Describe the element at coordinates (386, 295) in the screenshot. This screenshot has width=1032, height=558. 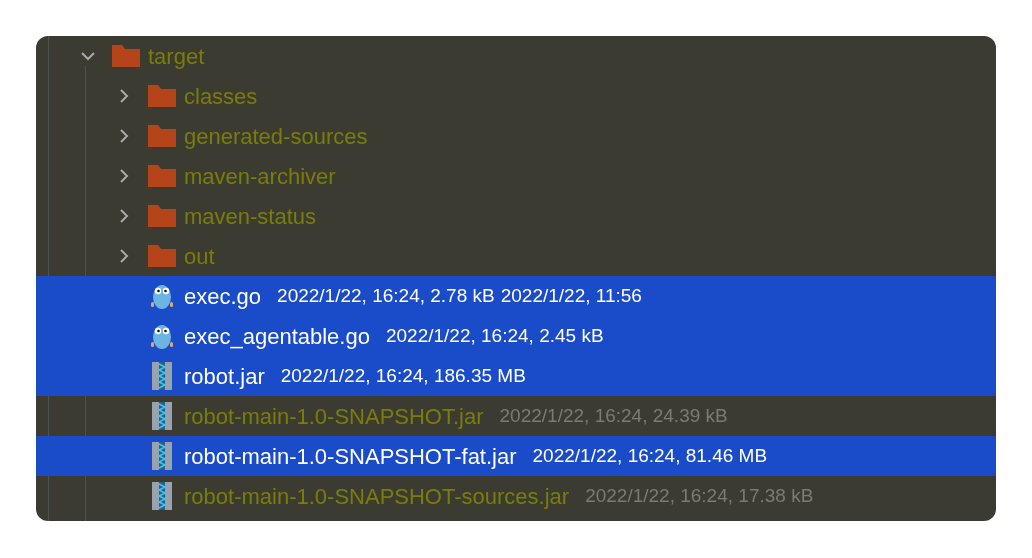
I see `file-details: 2022/1/22, 16:24, 2.78 kB` at that location.